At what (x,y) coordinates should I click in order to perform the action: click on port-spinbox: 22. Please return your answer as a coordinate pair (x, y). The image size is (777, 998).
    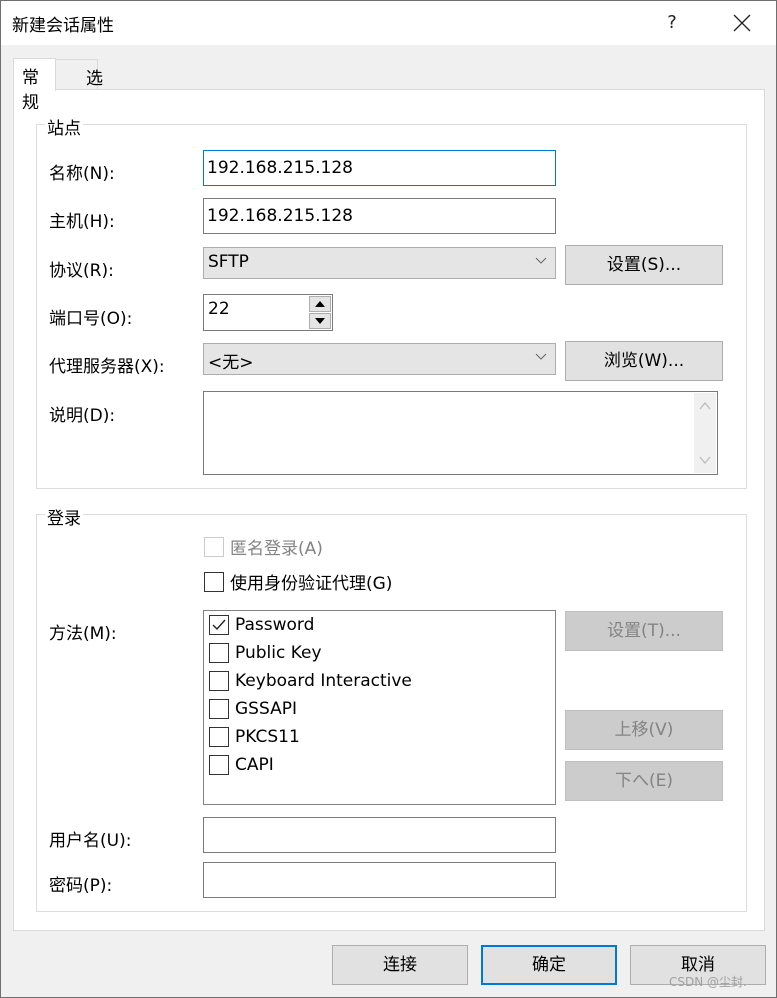
    Looking at the image, I should click on (268, 312).